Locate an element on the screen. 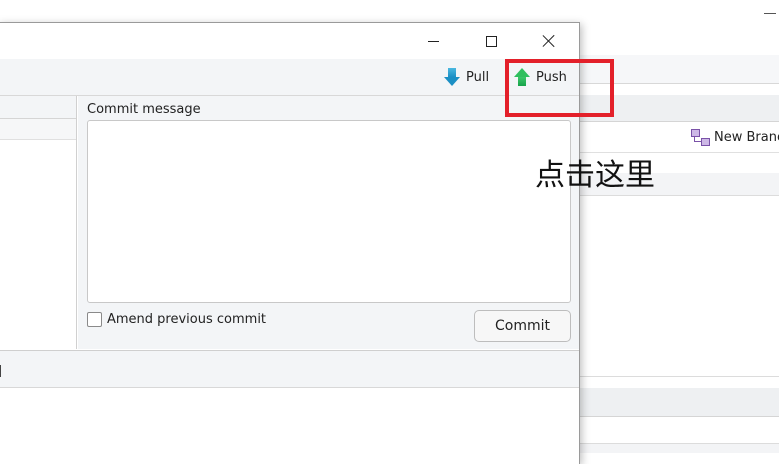 Image resolution: width=779 pixels, height=464 pixels. background-lower-header is located at coordinates (678, 402).